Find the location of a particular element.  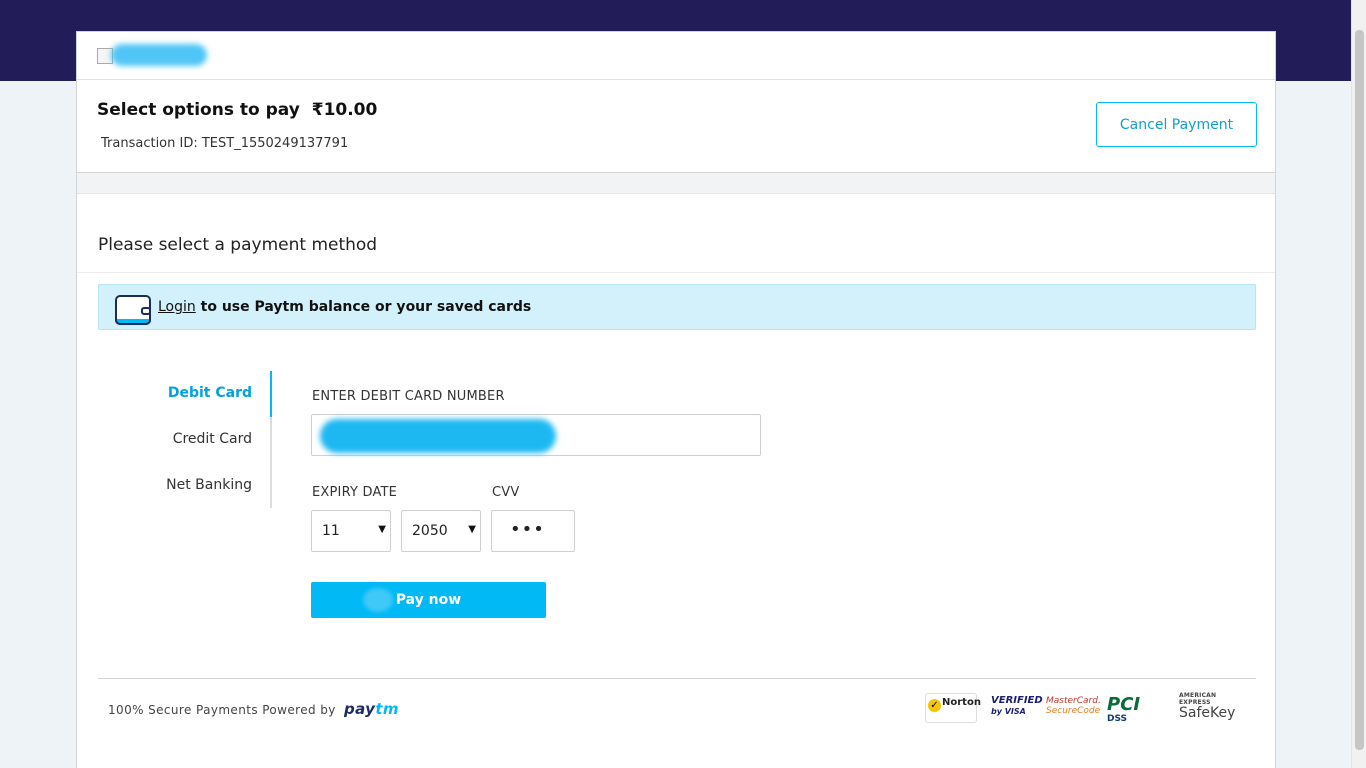

mastercard-securecode-badge: MasterCard. SecureCode is located at coordinates (1073, 706).